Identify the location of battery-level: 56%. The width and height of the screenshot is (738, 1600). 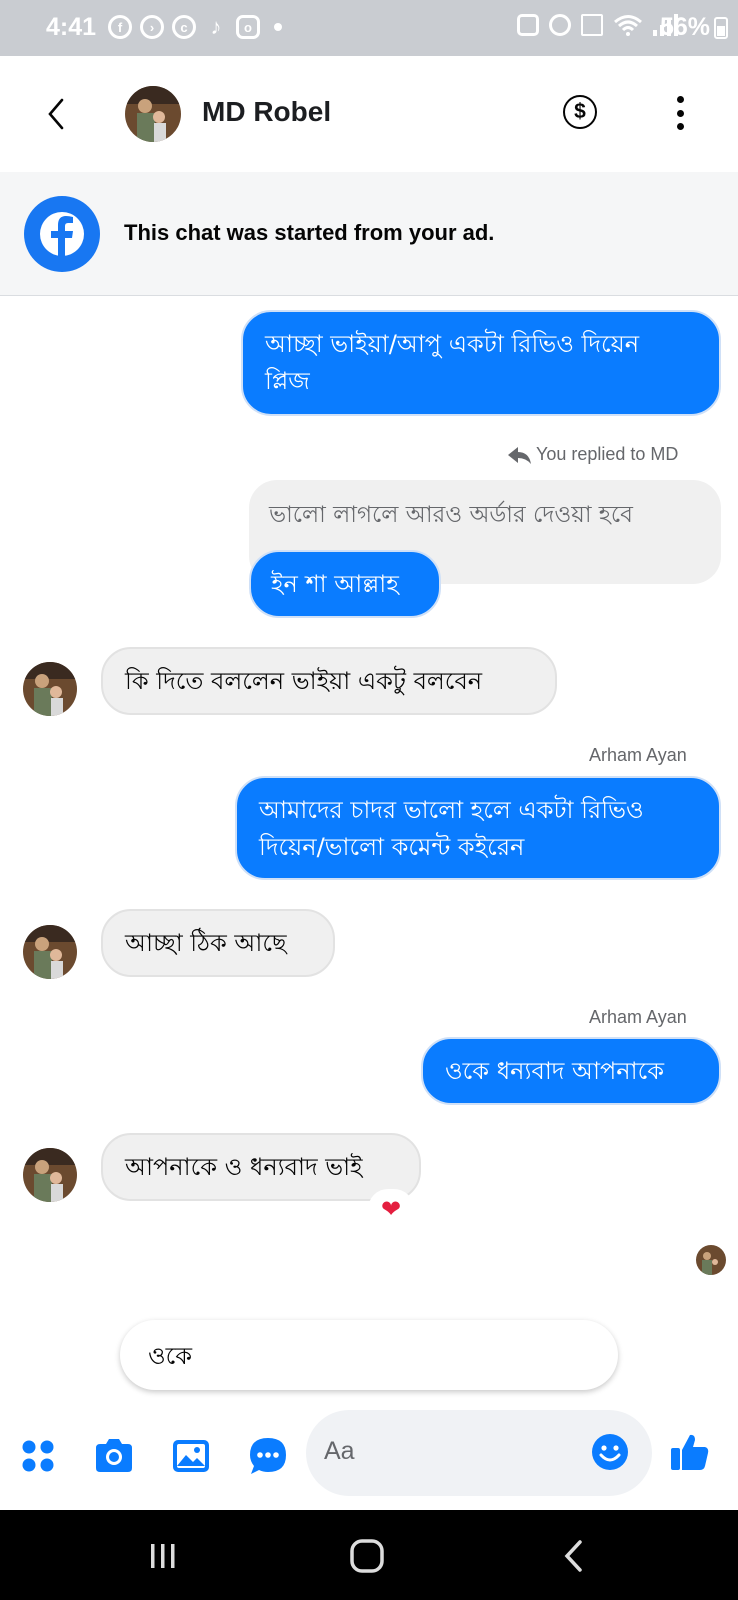
(684, 27).